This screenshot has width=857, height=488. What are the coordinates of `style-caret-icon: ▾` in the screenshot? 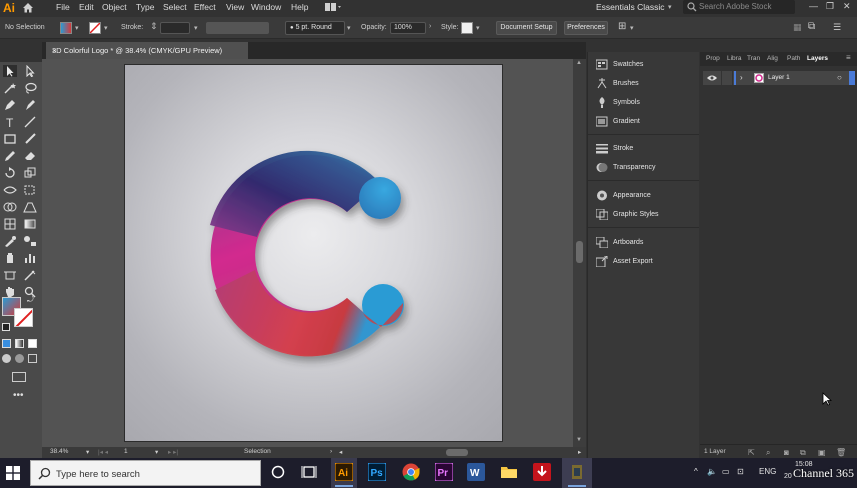 It's located at (478, 28).